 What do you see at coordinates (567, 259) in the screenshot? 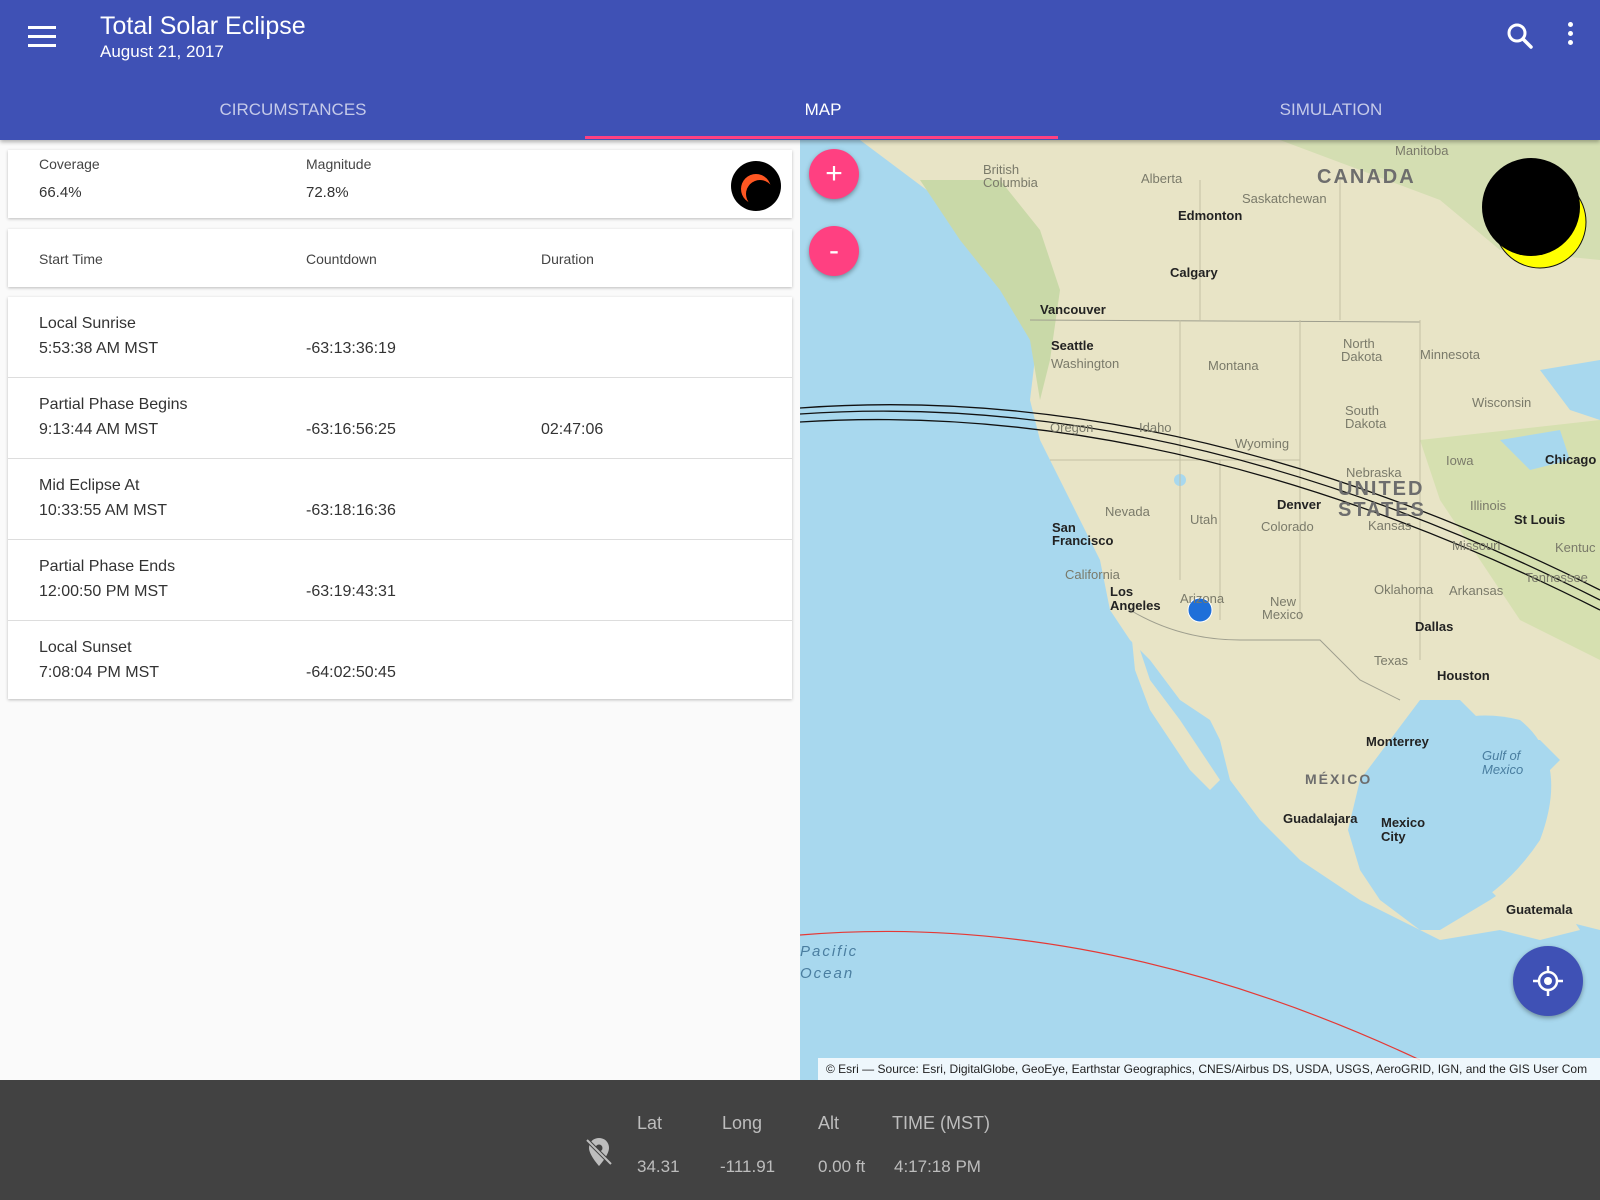
I see `header-duration: Duration` at bounding box center [567, 259].